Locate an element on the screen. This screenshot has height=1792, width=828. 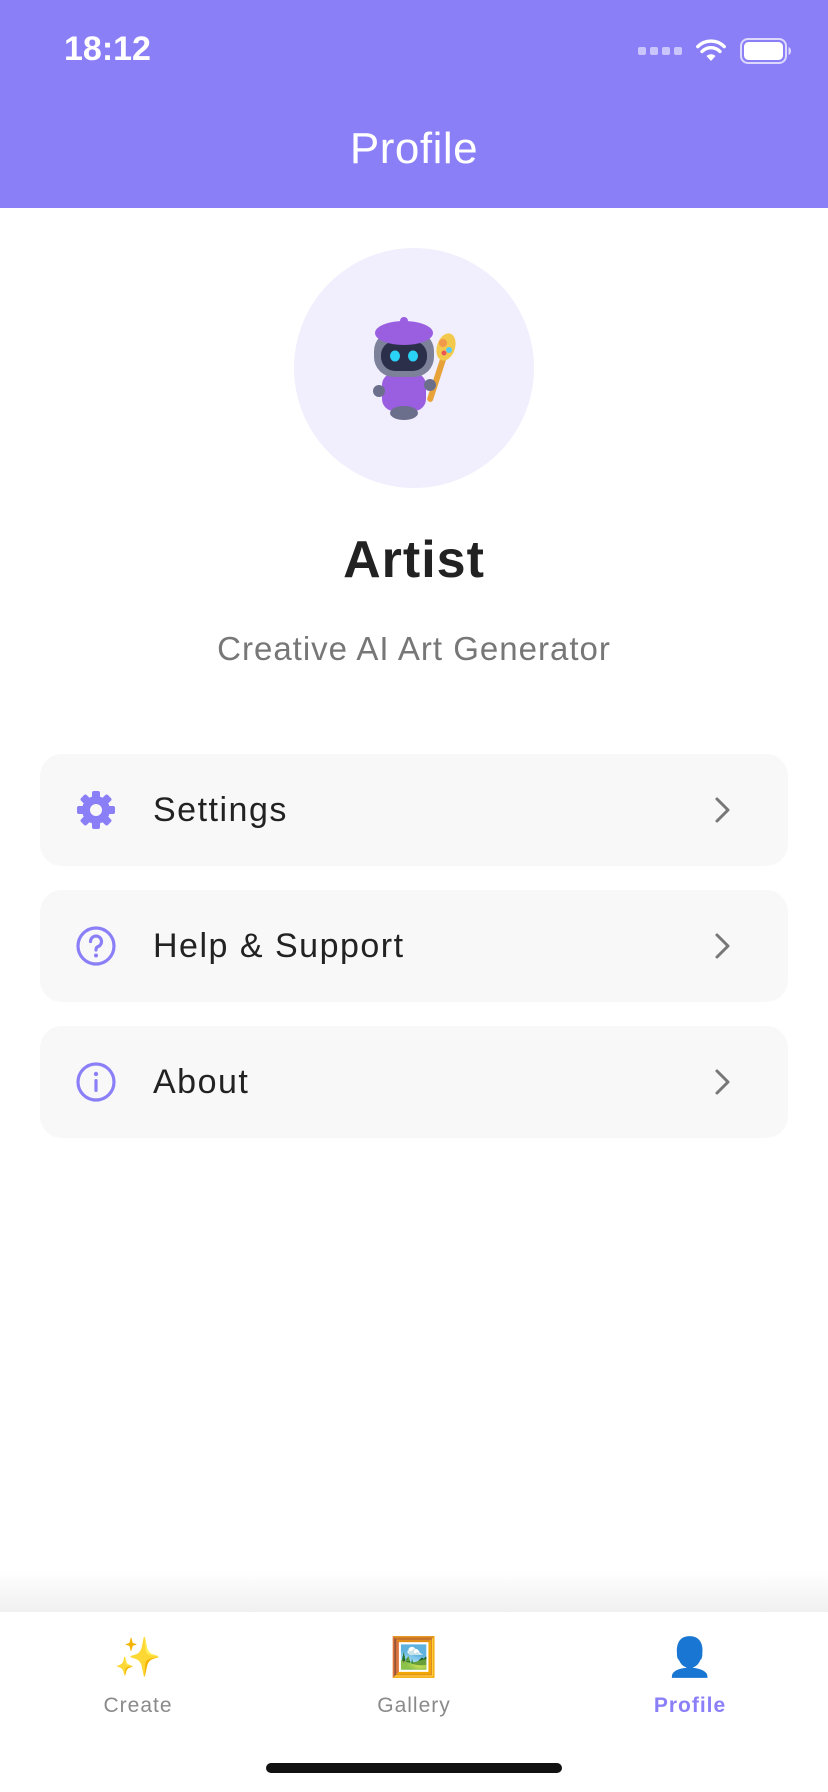
about-menu-item: About is located at coordinates (414, 1082).